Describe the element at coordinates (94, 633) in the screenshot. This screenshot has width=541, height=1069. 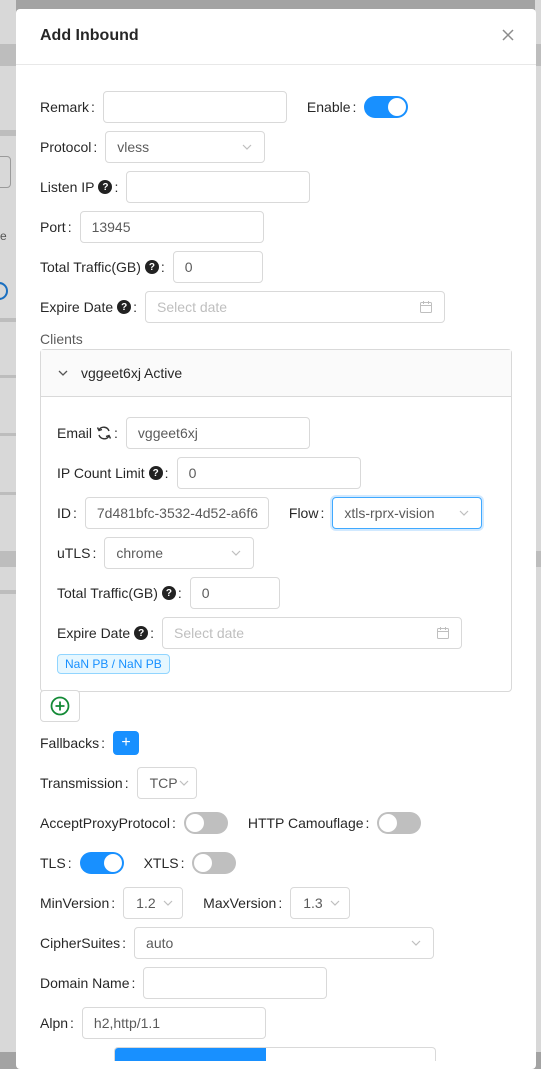
I see `client-expire-date-label: Expire Date` at that location.